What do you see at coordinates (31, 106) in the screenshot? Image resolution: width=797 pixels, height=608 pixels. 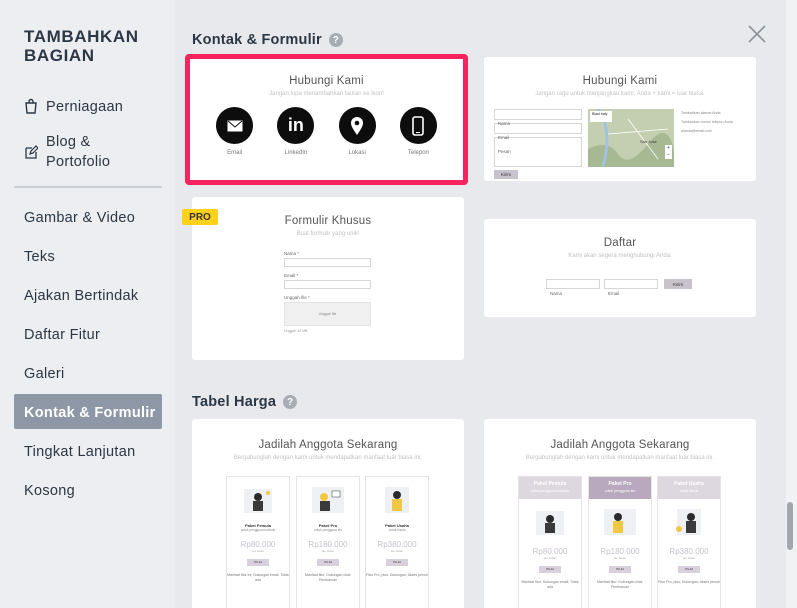 I see `shopping-bag-icon` at bounding box center [31, 106].